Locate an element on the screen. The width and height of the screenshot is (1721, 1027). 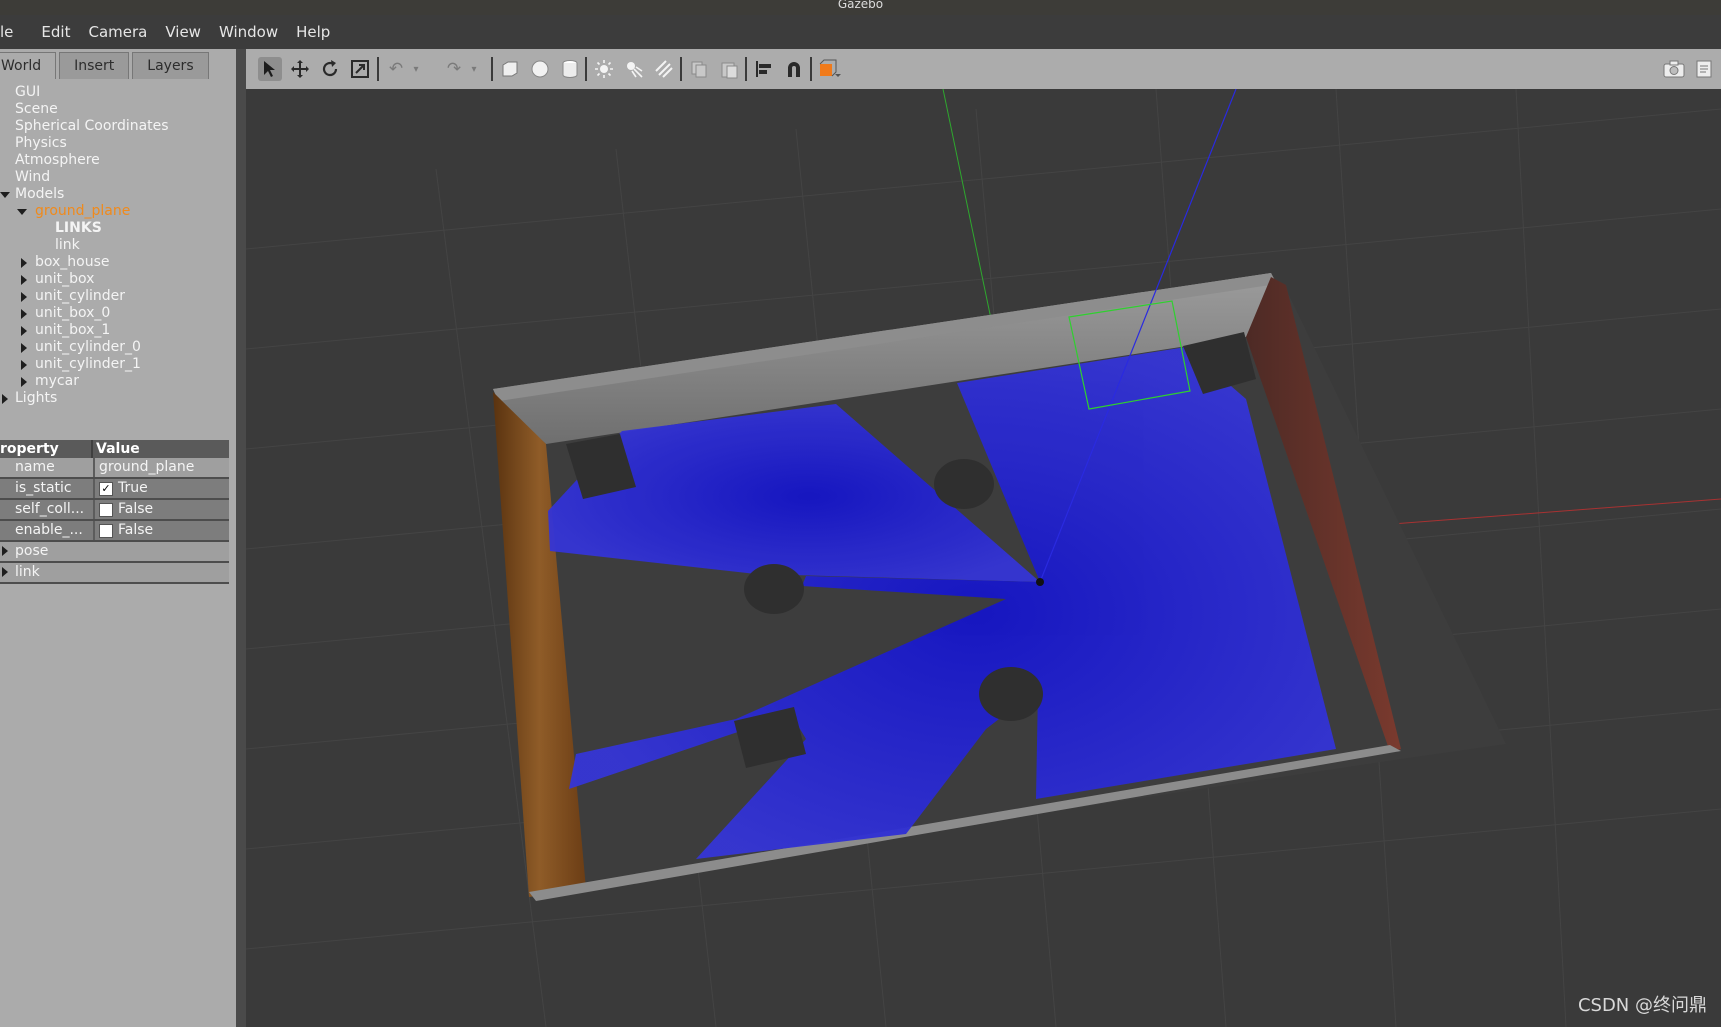
property-group-pose: pose is located at coordinates (114, 552).